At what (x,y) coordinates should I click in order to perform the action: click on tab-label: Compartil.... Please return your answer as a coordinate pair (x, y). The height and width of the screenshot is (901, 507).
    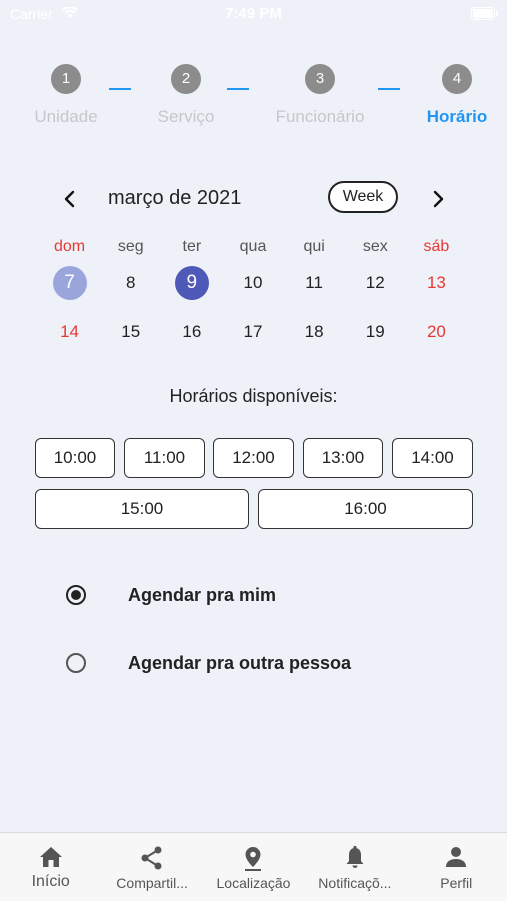
    Looking at the image, I should click on (152, 883).